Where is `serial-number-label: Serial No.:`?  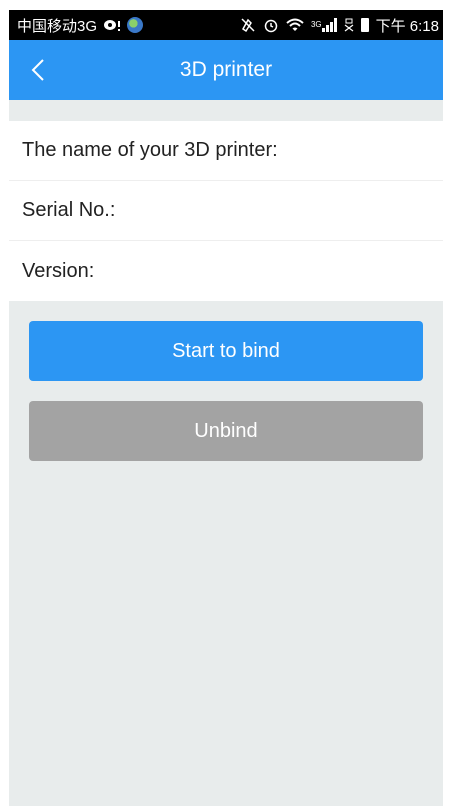
serial-number-label: Serial No.: is located at coordinates (69, 210).